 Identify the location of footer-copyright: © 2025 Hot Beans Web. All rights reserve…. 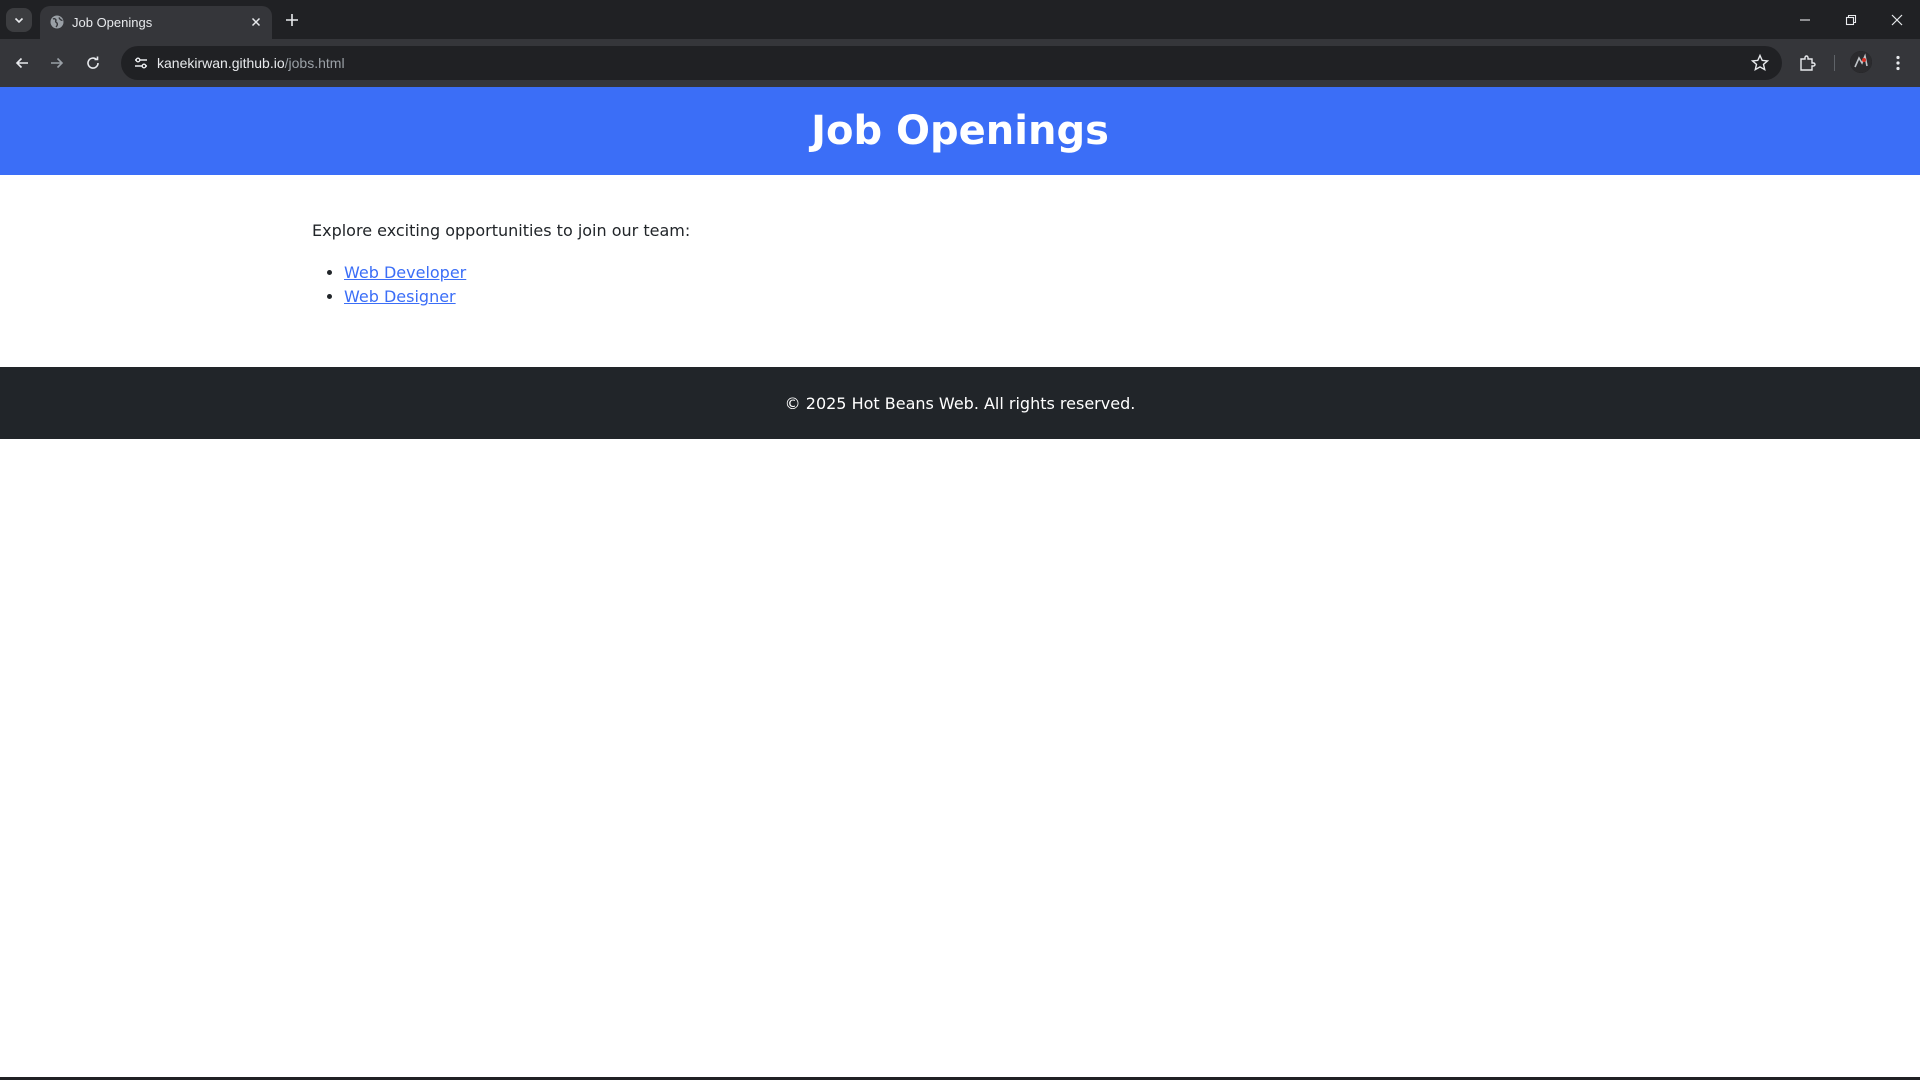
(960, 403).